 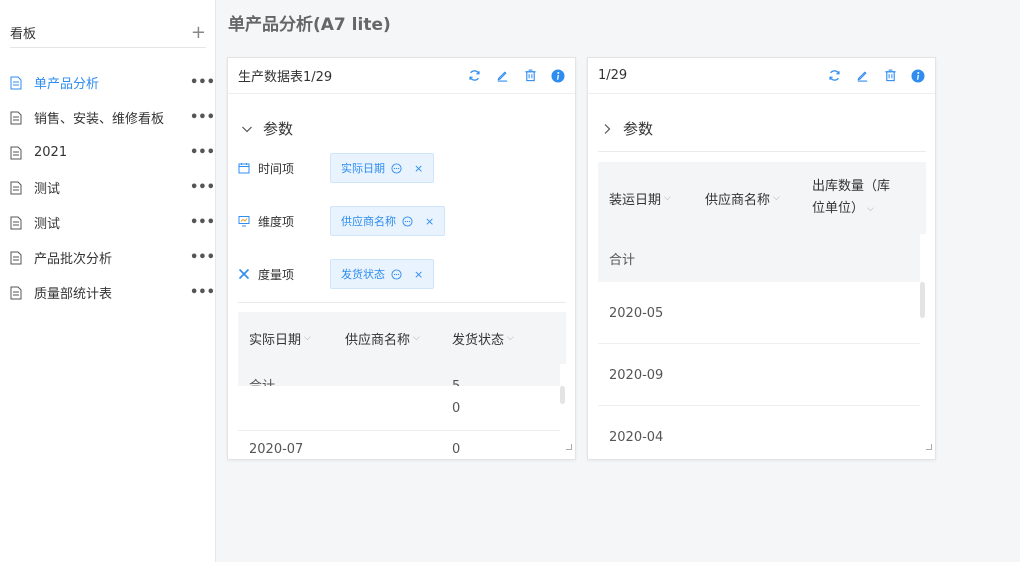 What do you see at coordinates (244, 168) in the screenshot?
I see `calendar-icon` at bounding box center [244, 168].